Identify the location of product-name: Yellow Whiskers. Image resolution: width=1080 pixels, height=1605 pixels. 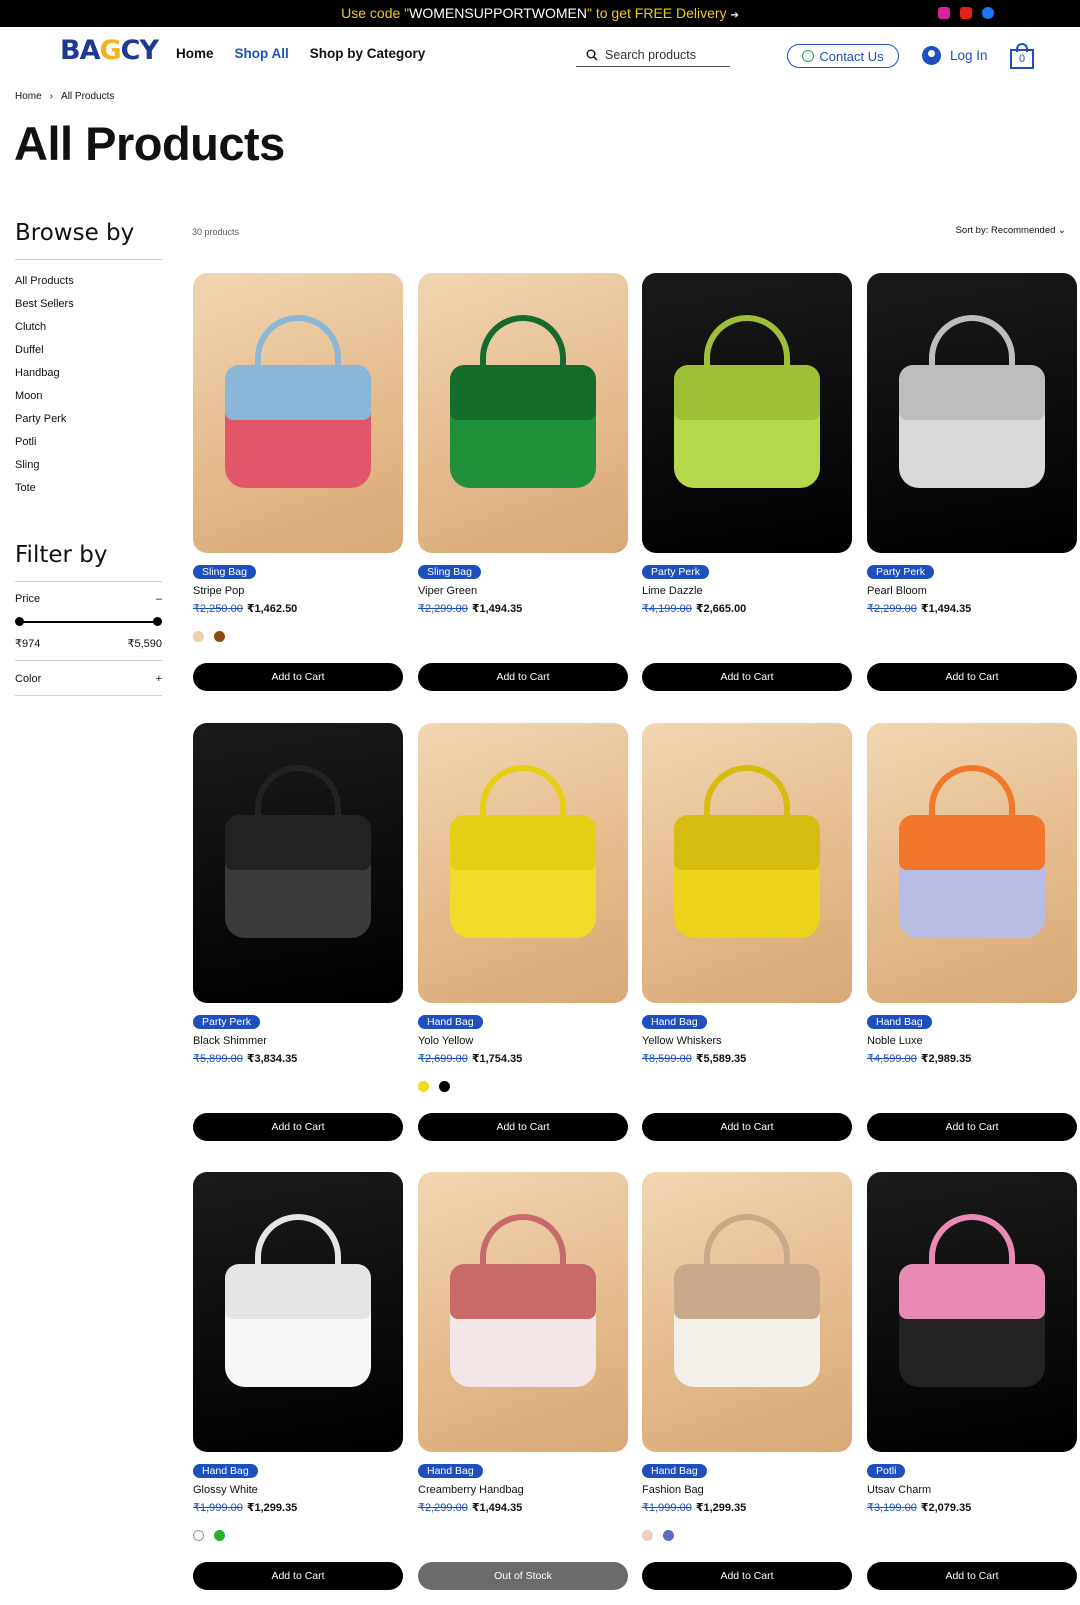
(747, 1041).